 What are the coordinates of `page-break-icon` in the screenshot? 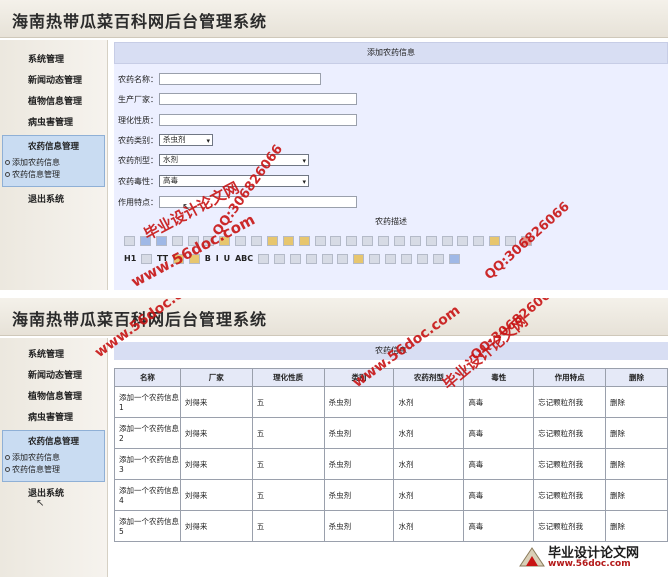 It's located at (391, 259).